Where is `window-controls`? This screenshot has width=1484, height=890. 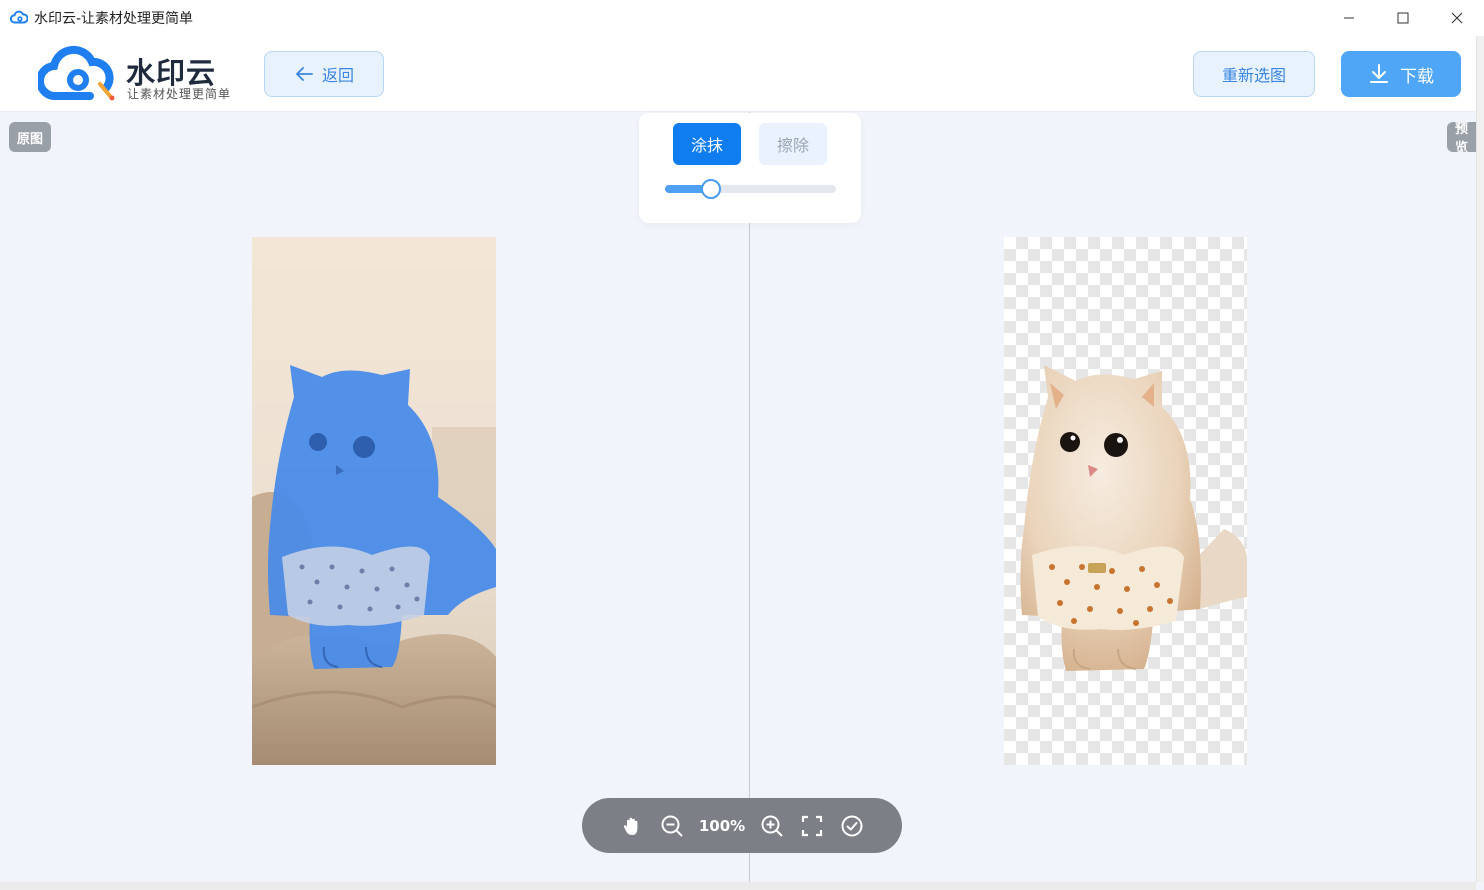
window-controls is located at coordinates (1403, 18).